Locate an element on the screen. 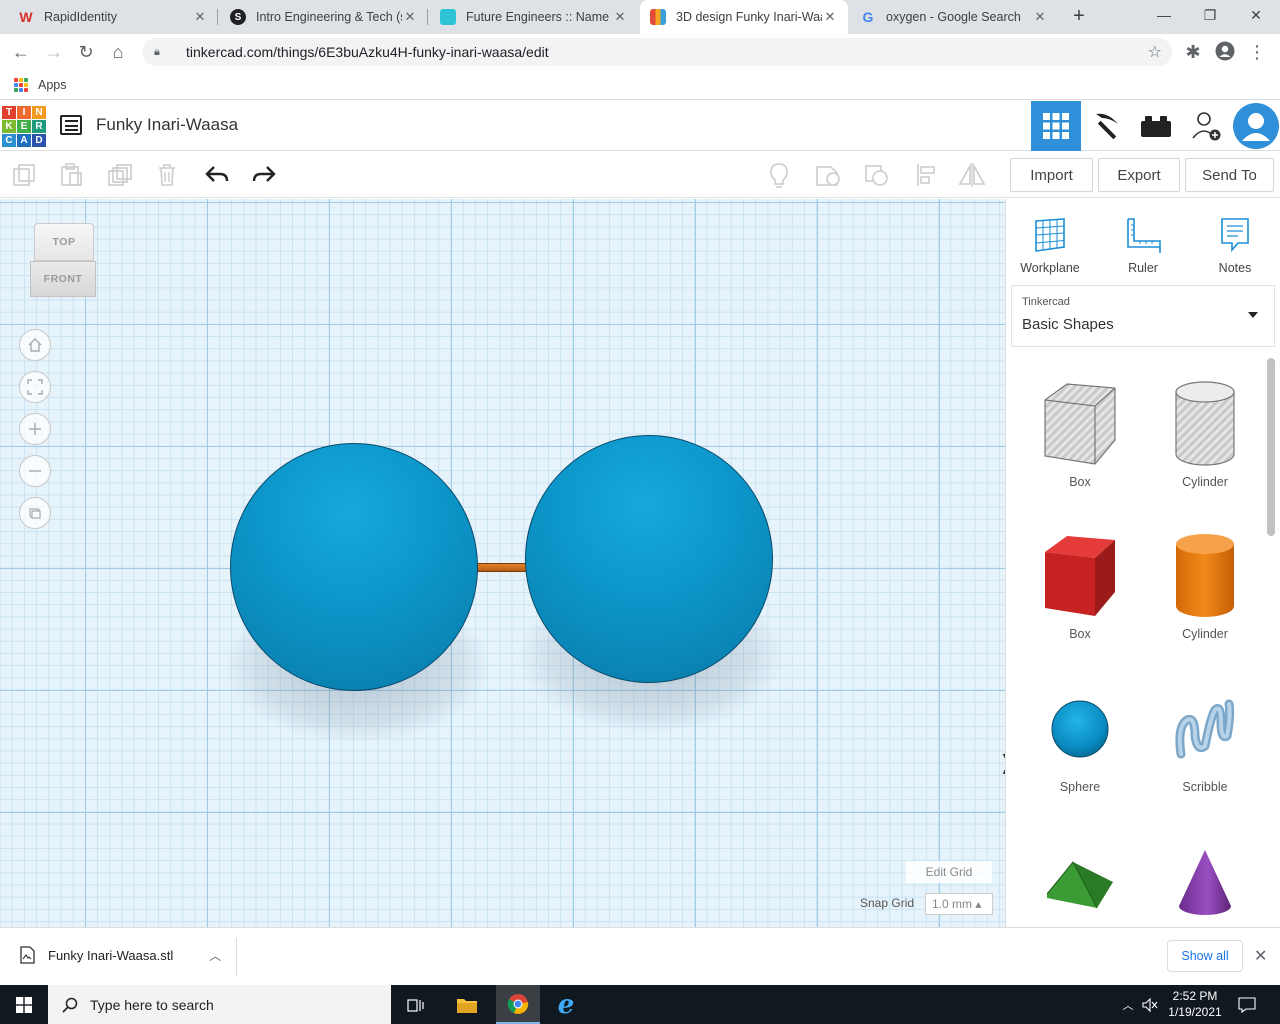 This screenshot has height=1024, width=1280. perspective-toggle-button is located at coordinates (35, 513).